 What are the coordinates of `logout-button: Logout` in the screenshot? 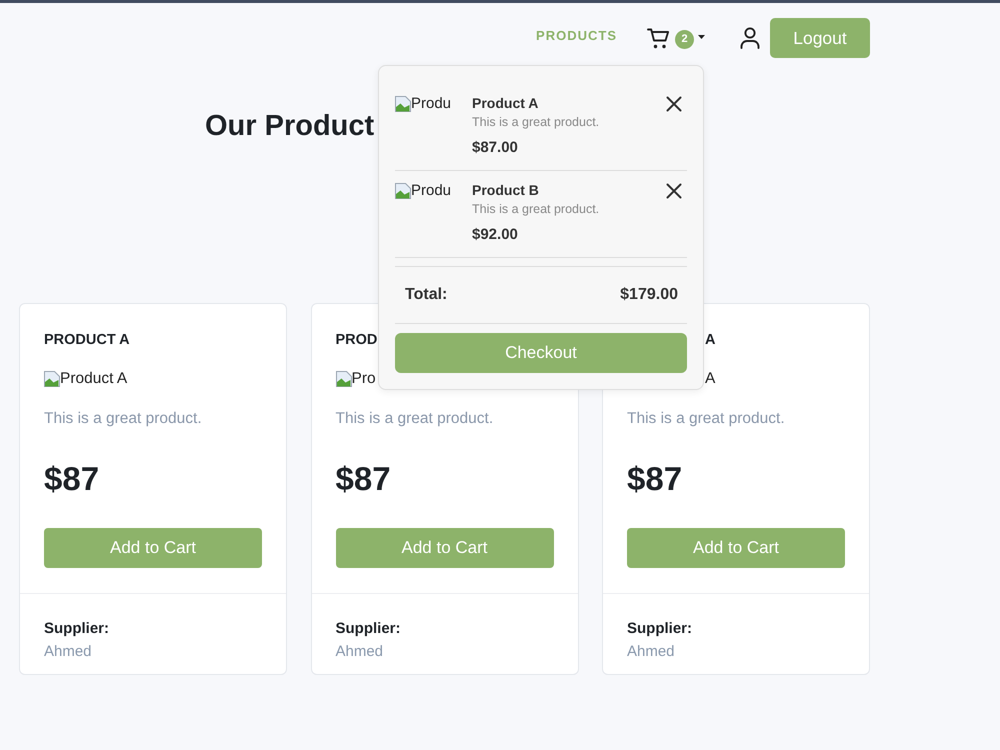 It's located at (820, 38).